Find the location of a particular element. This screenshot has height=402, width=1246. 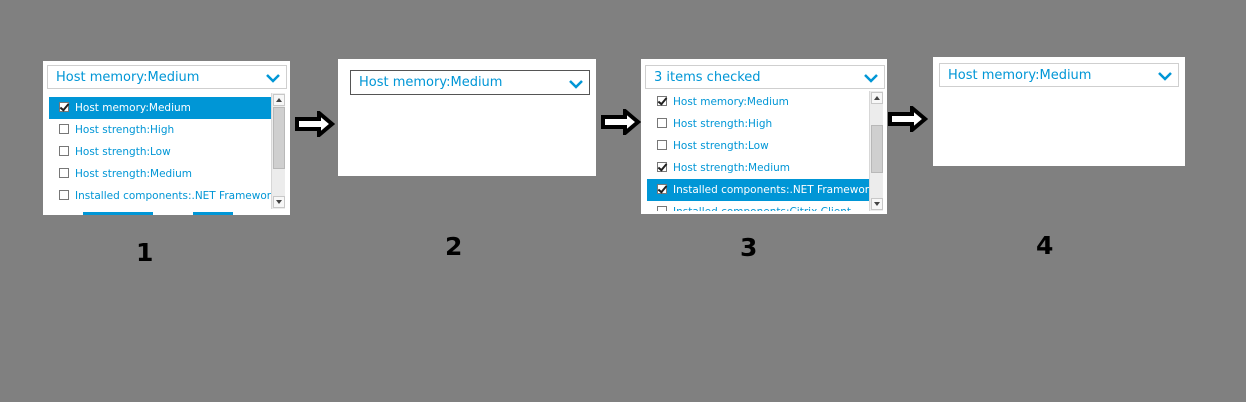

list-item: Installed components:Citrix Client is located at coordinates (758, 206).